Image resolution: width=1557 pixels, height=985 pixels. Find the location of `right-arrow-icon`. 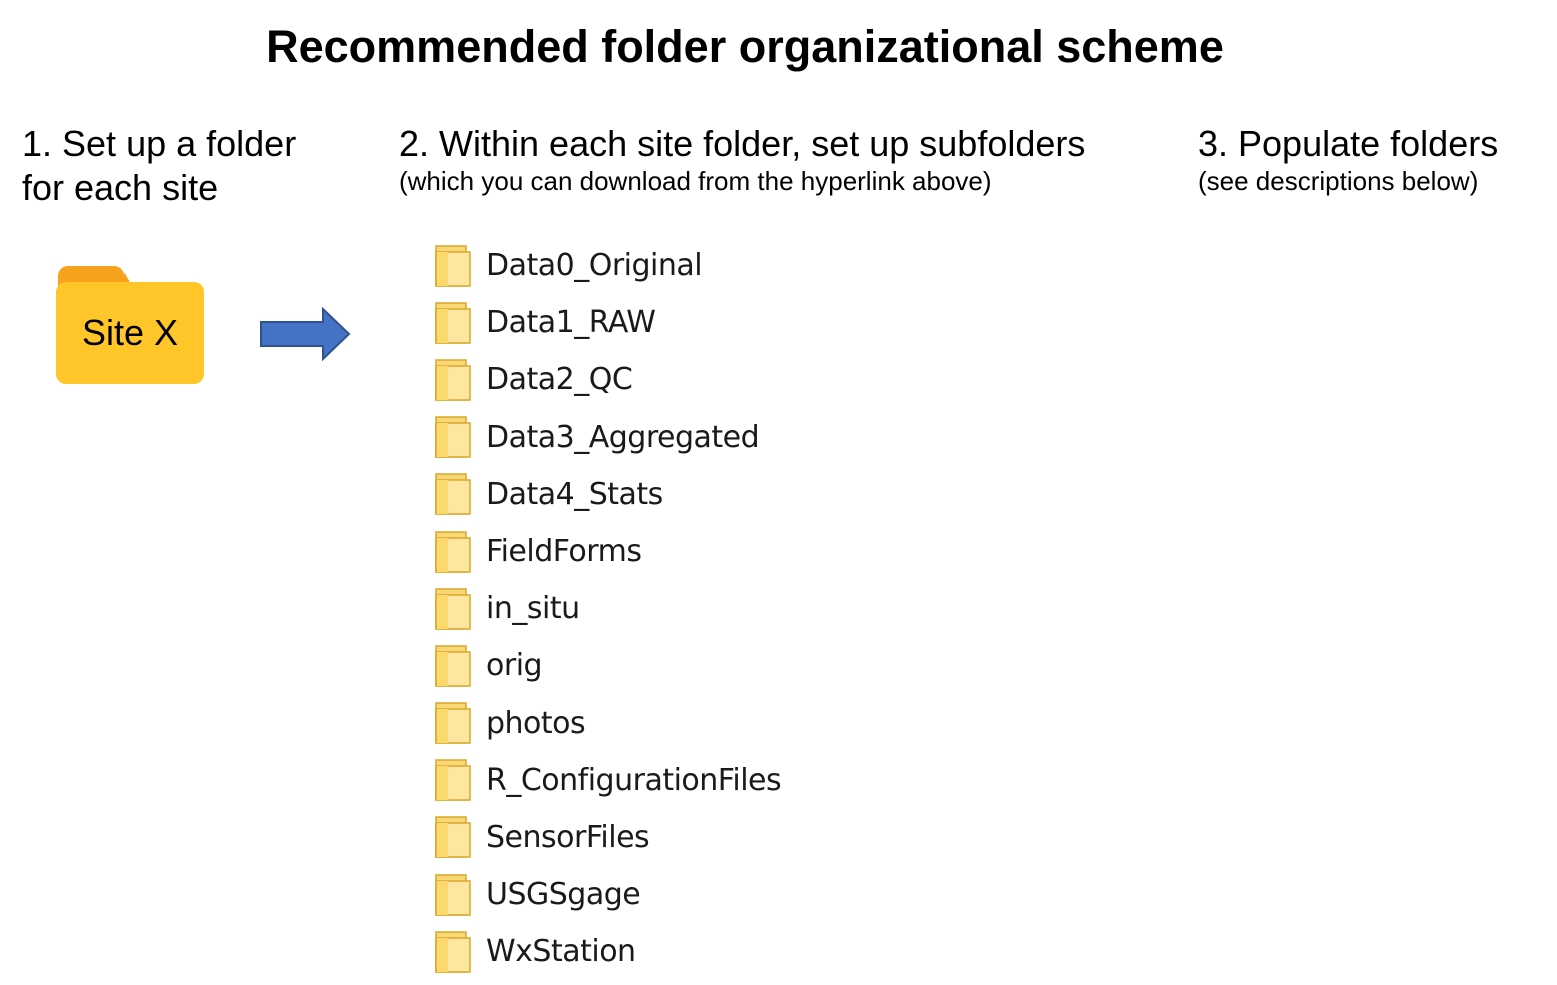

right-arrow-icon is located at coordinates (305, 334).